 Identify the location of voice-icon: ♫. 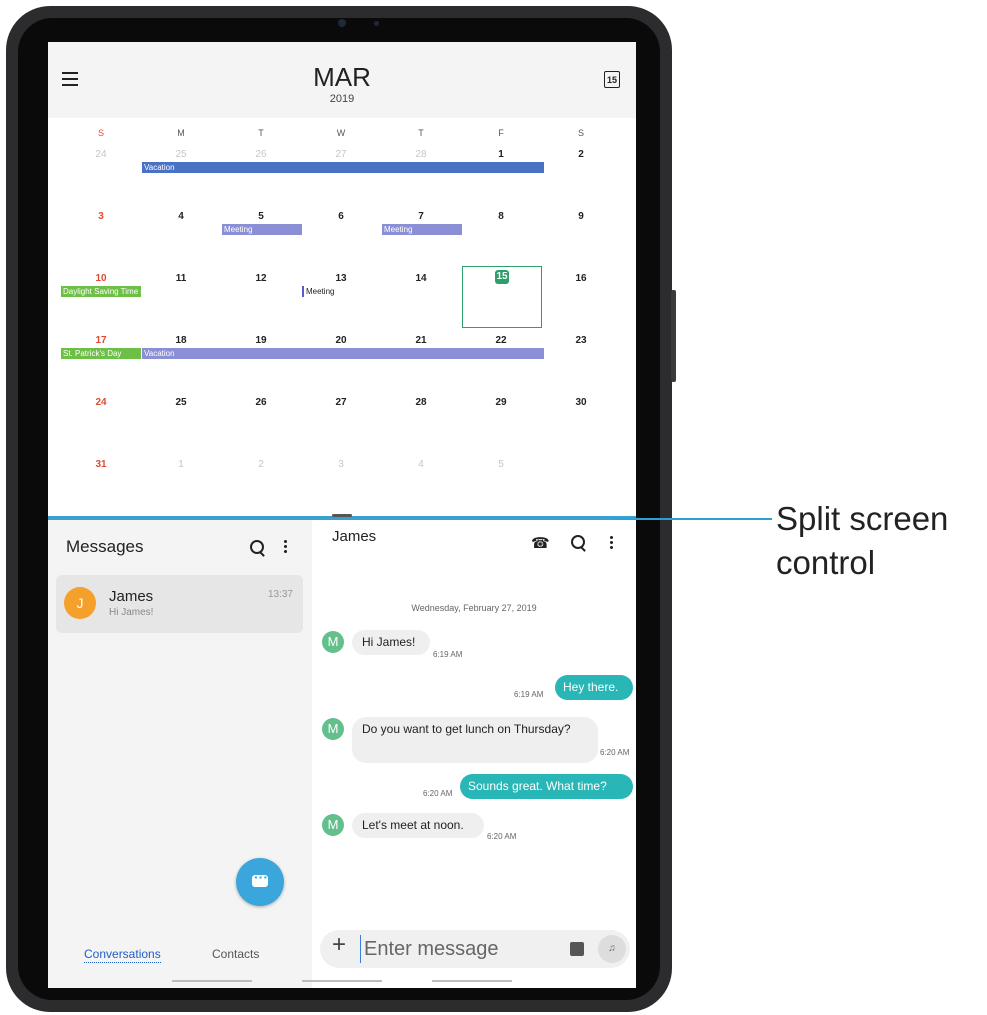
(612, 949).